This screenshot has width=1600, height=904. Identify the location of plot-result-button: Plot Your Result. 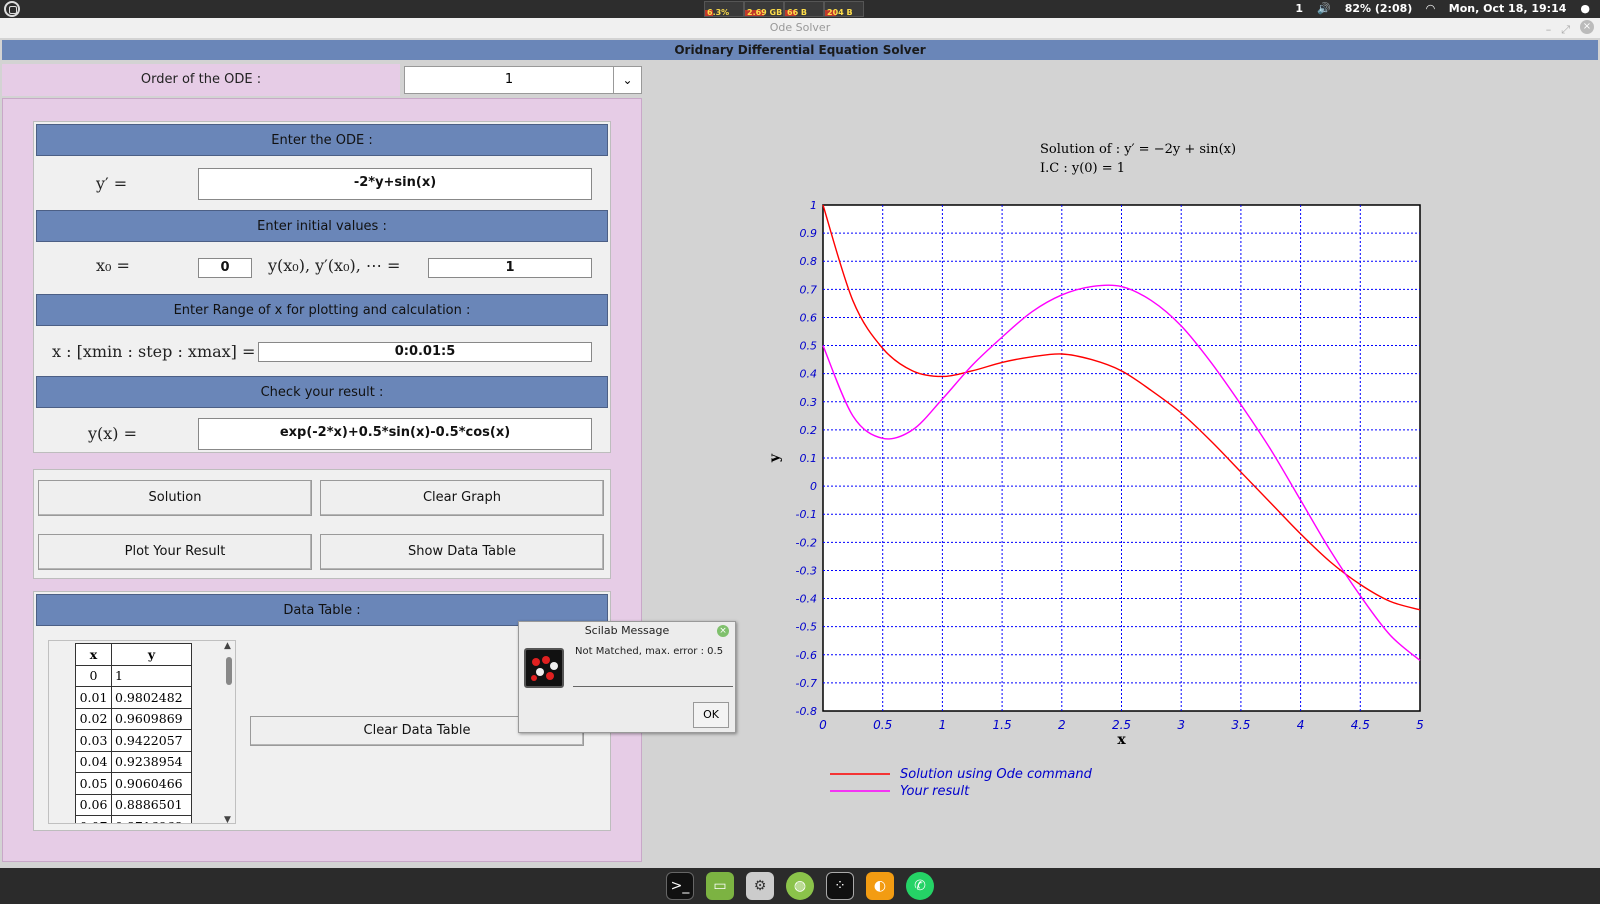
(175, 552).